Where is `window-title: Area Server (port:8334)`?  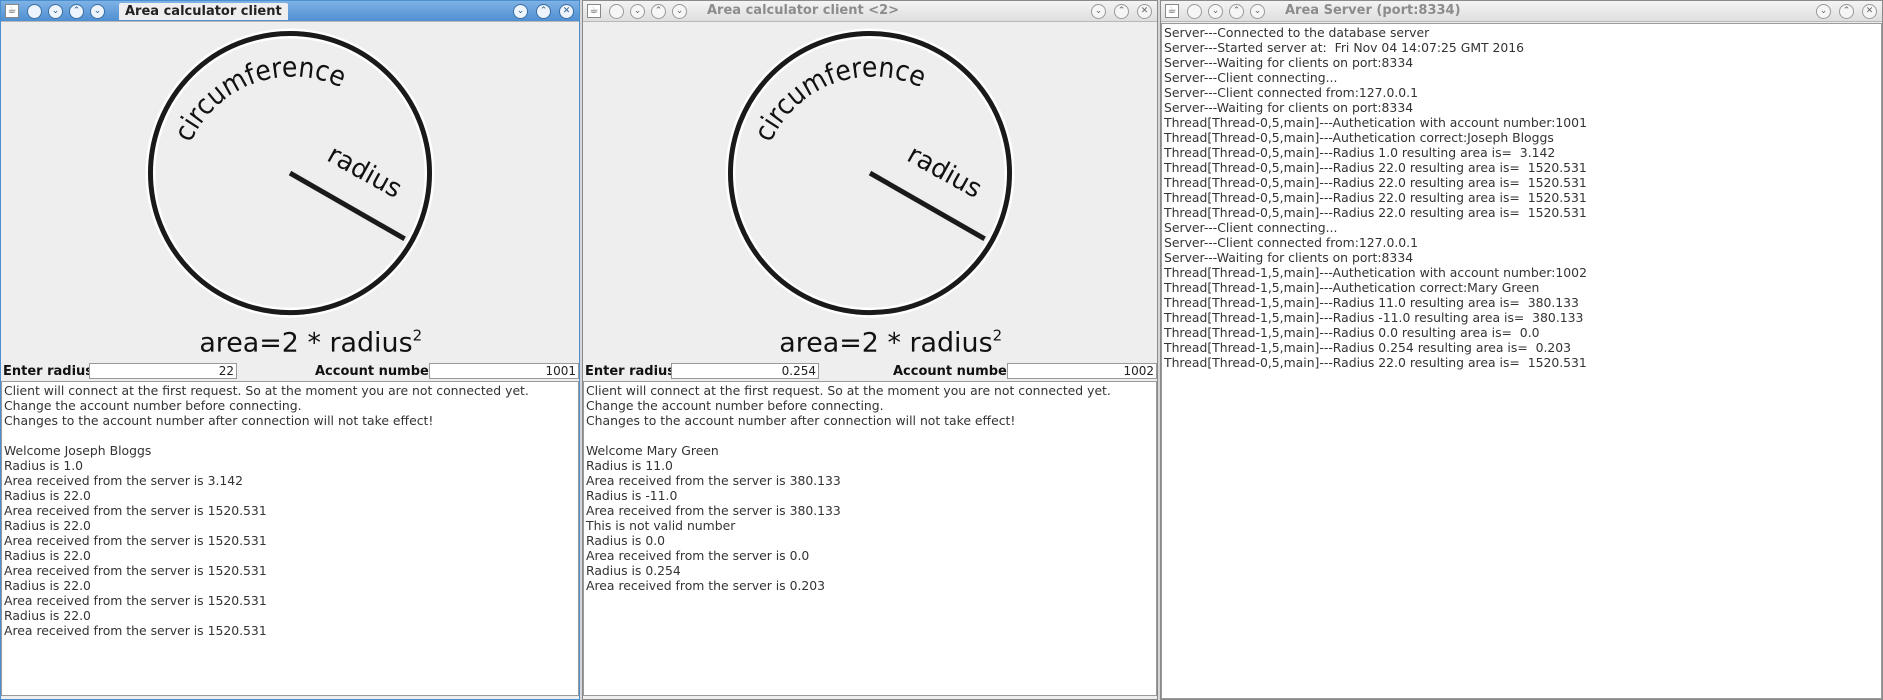
window-title: Area Server (port:8334) is located at coordinates (1373, 10).